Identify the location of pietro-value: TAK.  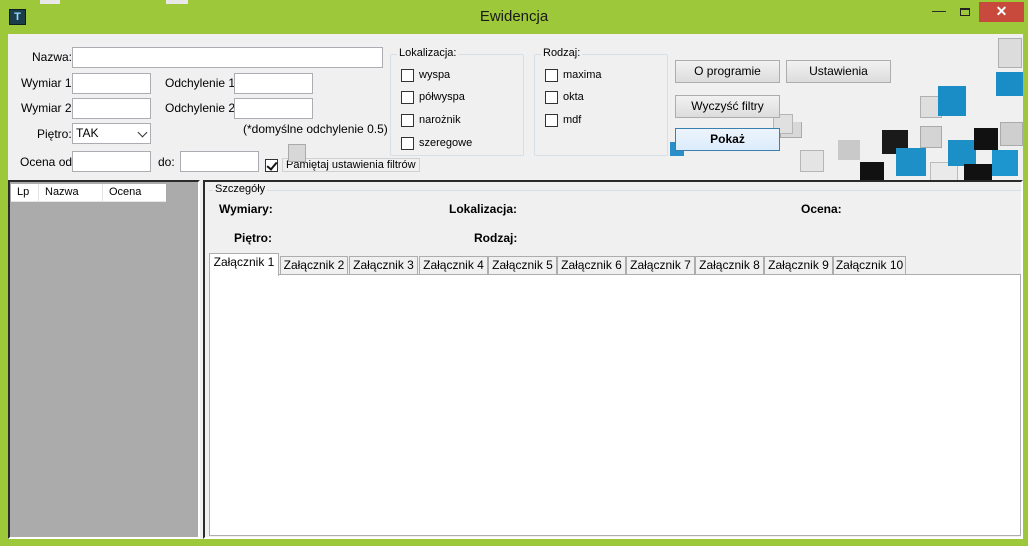
(87, 133).